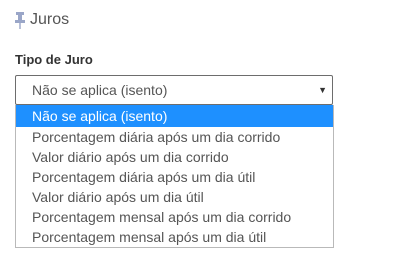  I want to click on select-option: Porcentagem diária após um dia útil, so click(174, 177).